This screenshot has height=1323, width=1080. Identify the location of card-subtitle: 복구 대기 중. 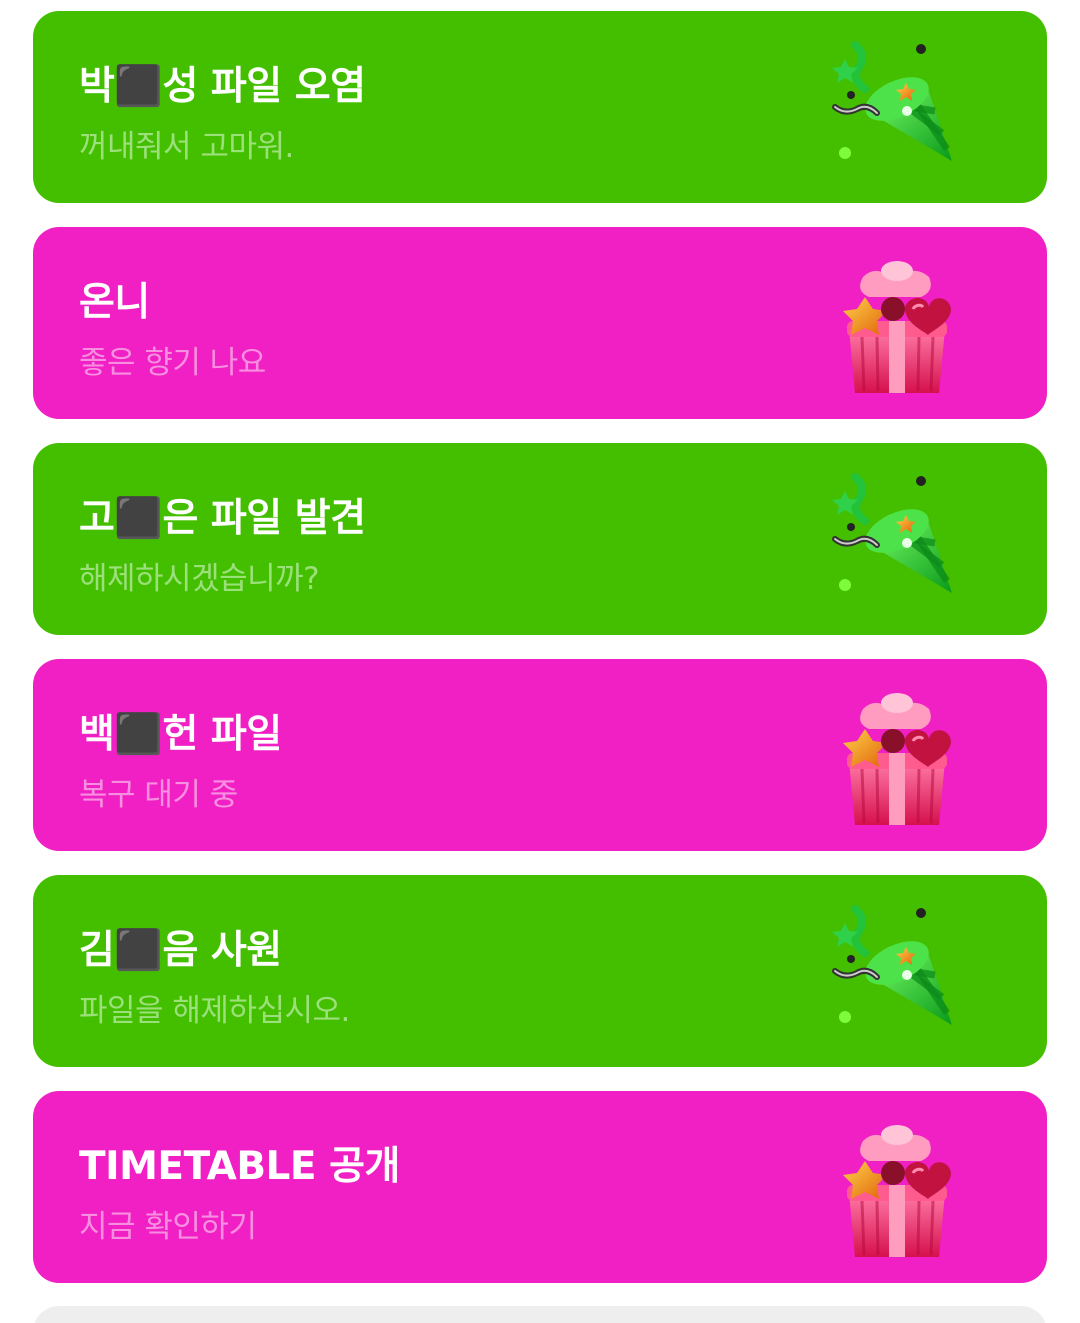
(158, 795).